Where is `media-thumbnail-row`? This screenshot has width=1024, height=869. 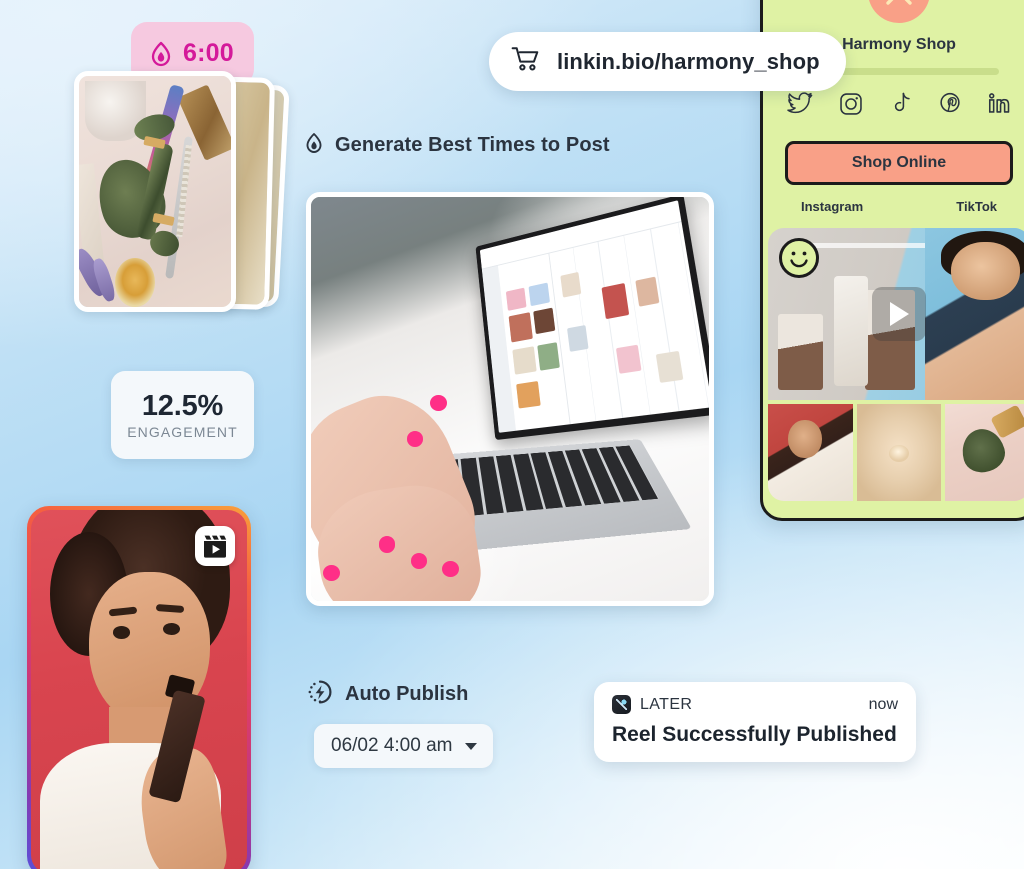
media-thumbnail-row is located at coordinates (896, 452).